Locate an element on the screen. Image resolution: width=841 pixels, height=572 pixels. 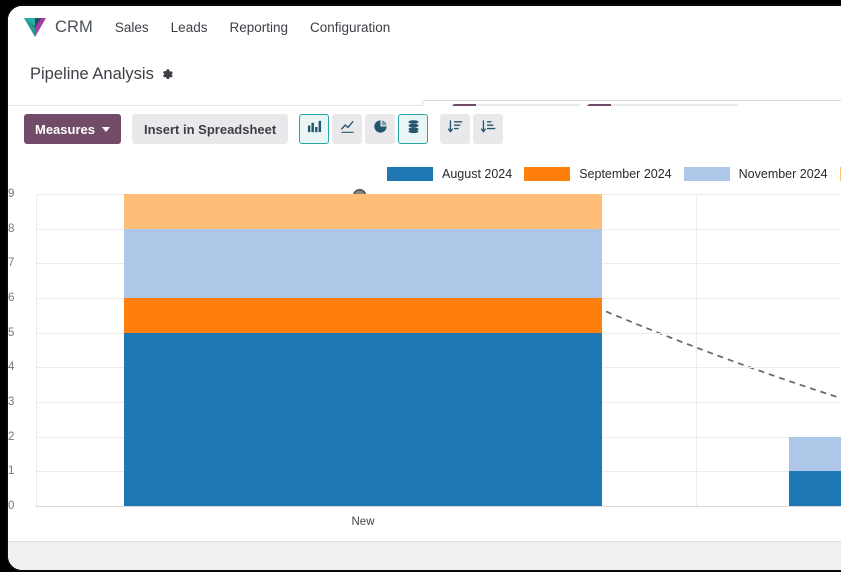
bar-chart-button is located at coordinates (314, 129).